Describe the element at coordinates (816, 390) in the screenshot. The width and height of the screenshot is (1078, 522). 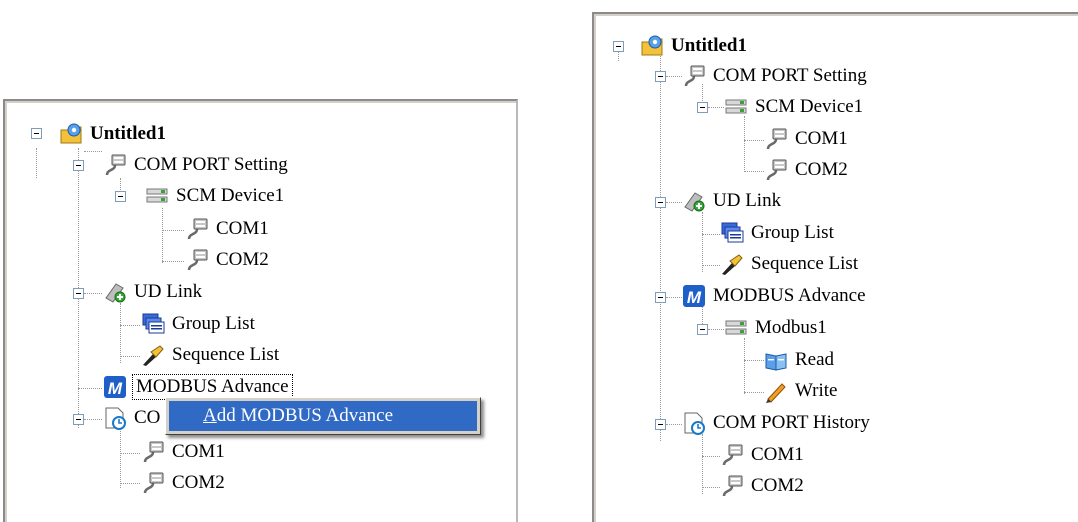
I see `tree-node-label: Write` at that location.